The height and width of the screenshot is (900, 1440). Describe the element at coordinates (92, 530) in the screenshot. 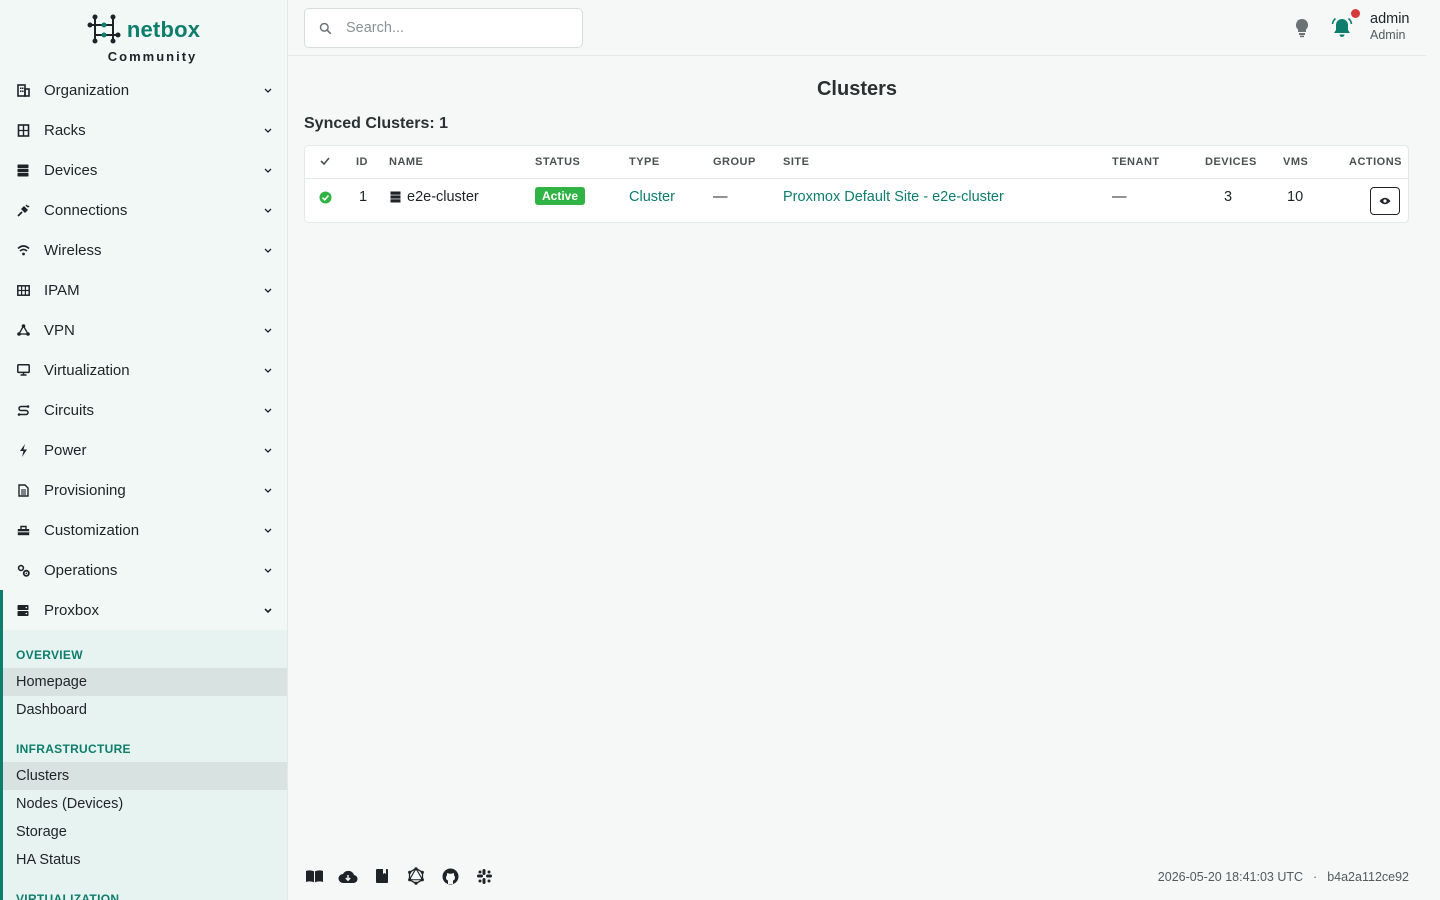

I see `nav-label: Customization` at that location.